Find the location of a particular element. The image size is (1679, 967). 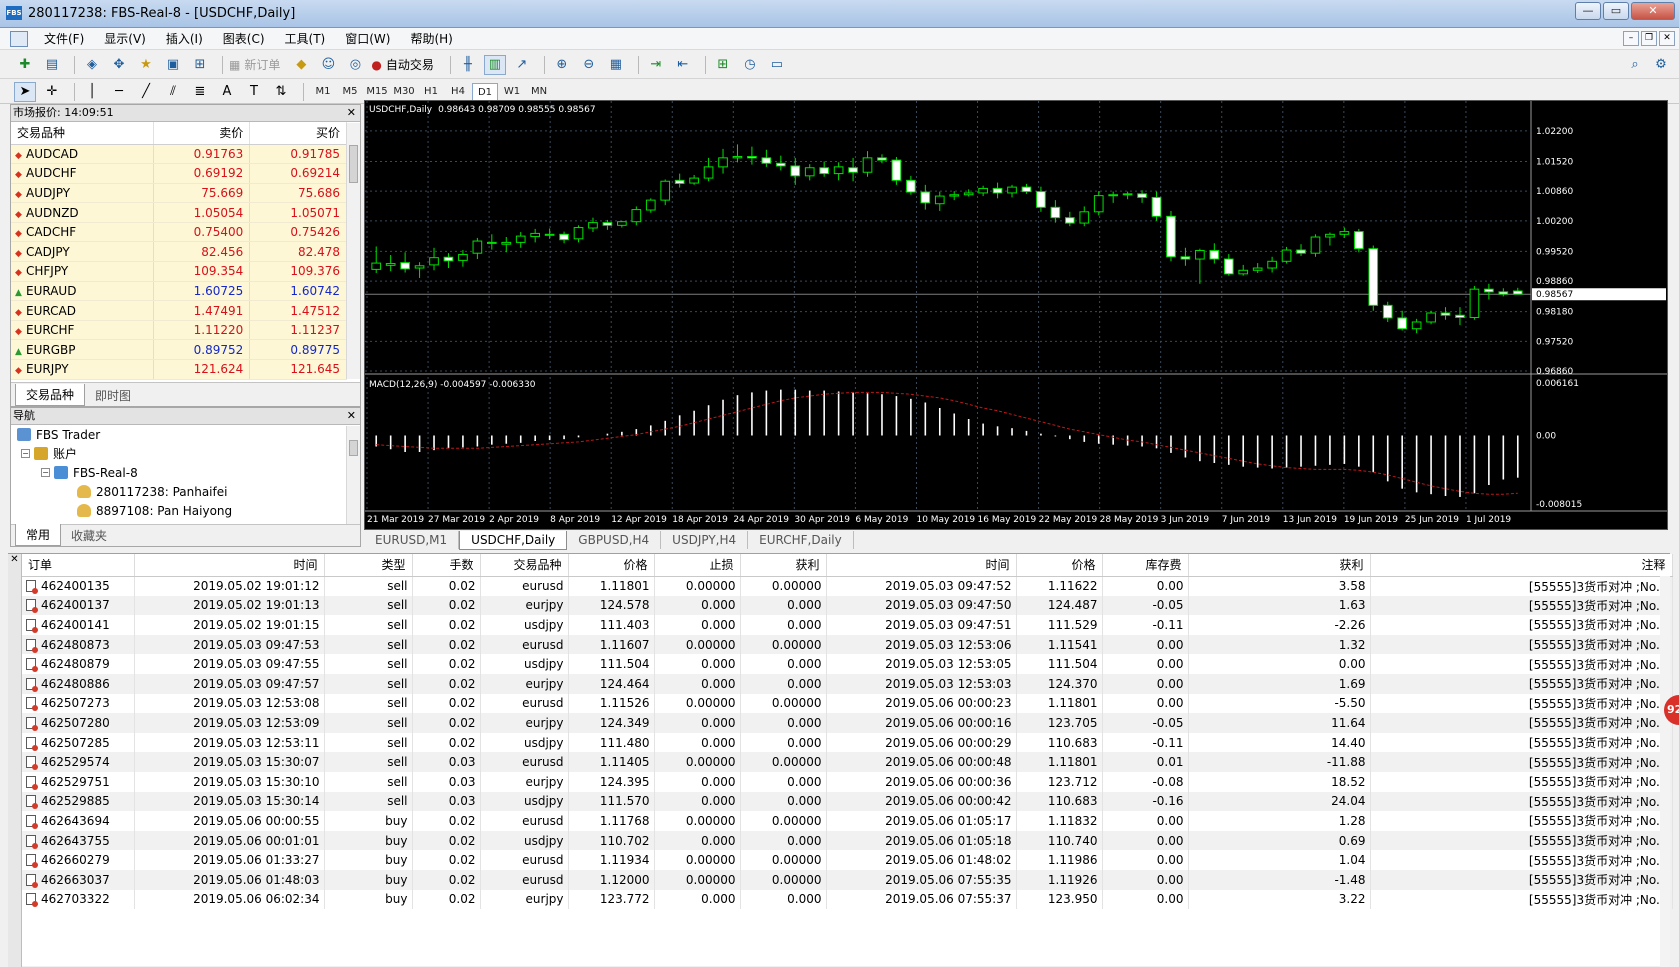

timeframe-h1: H1 is located at coordinates (431, 92).